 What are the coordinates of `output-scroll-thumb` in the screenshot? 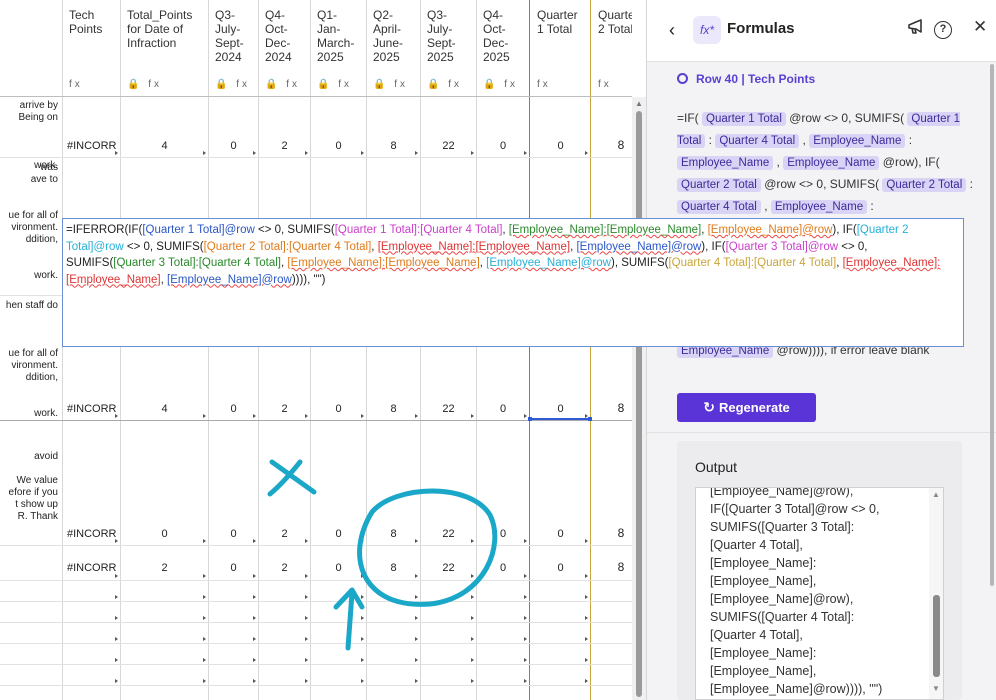 It's located at (936, 636).